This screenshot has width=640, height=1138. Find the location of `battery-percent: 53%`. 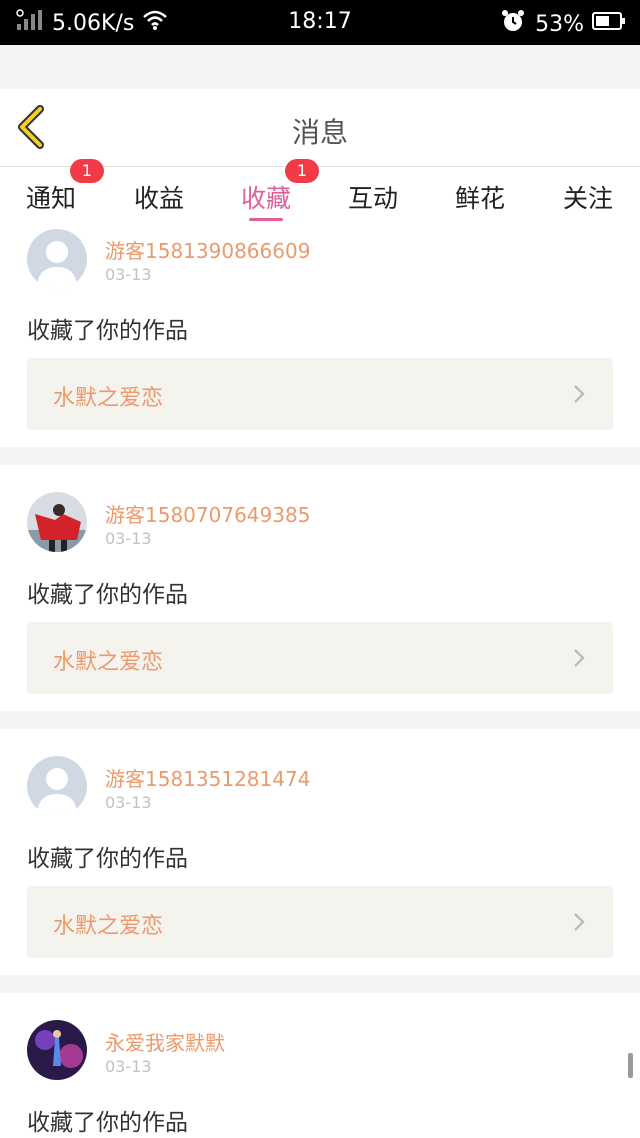

battery-percent: 53% is located at coordinates (559, 24).